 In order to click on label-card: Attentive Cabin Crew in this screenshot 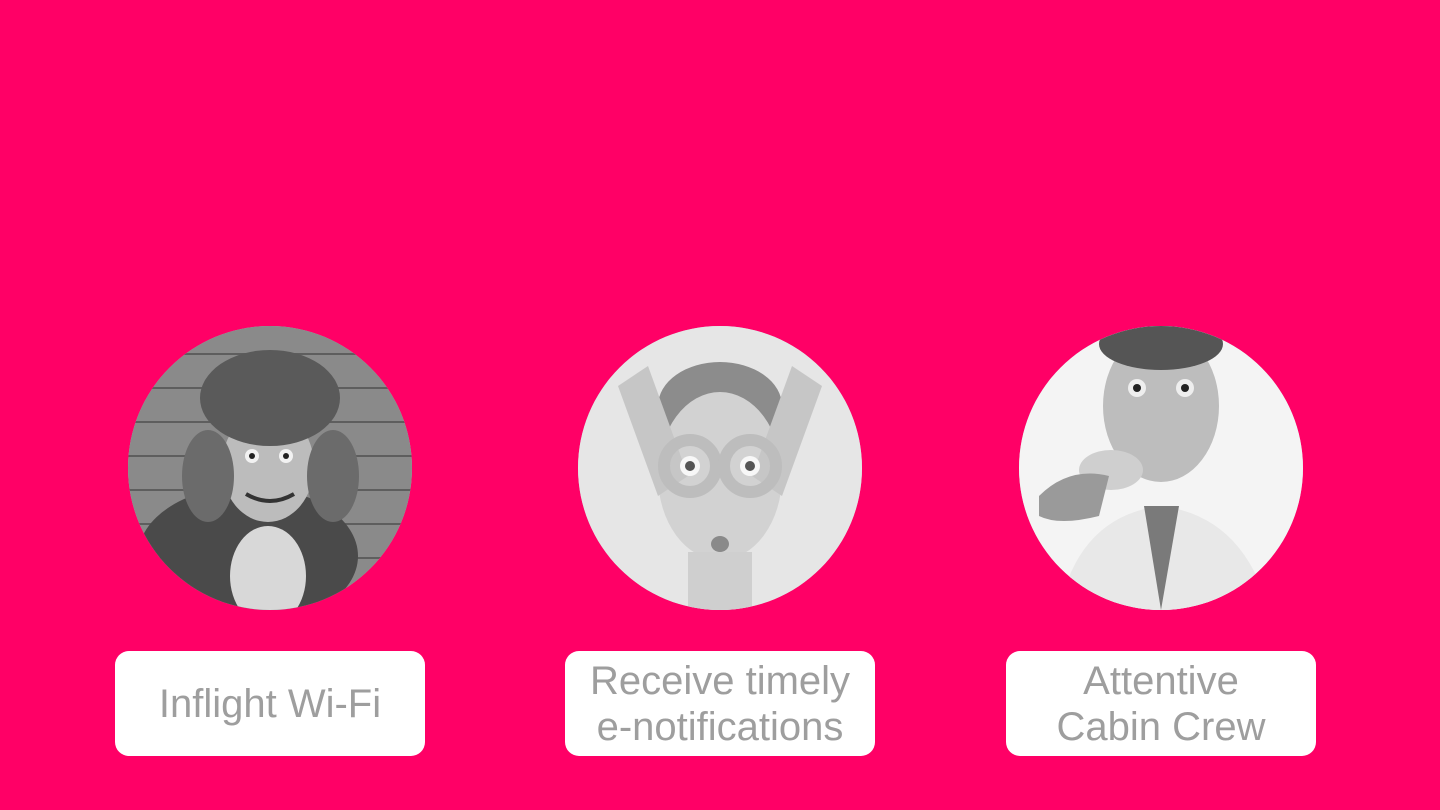, I will do `click(1161, 703)`.